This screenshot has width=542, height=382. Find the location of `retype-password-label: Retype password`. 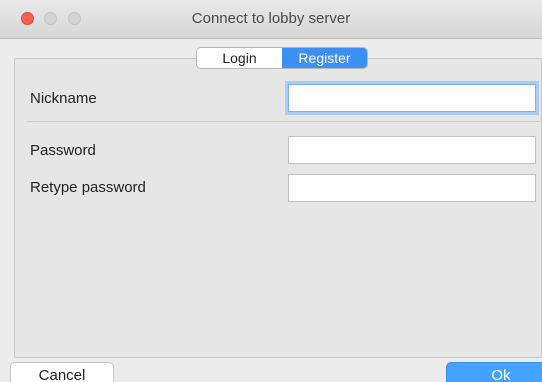

retype-password-label: Retype password is located at coordinates (88, 187).